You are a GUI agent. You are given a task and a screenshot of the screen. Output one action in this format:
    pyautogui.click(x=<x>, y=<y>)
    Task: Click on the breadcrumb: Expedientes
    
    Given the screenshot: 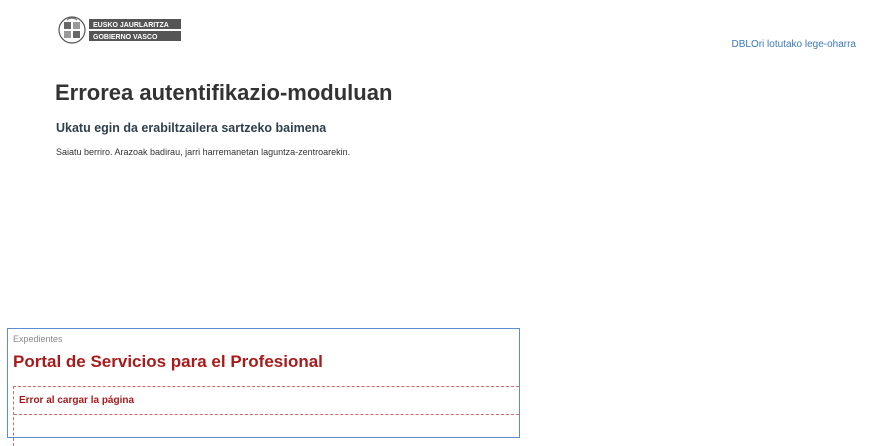 What is the action you would take?
    pyautogui.click(x=38, y=339)
    